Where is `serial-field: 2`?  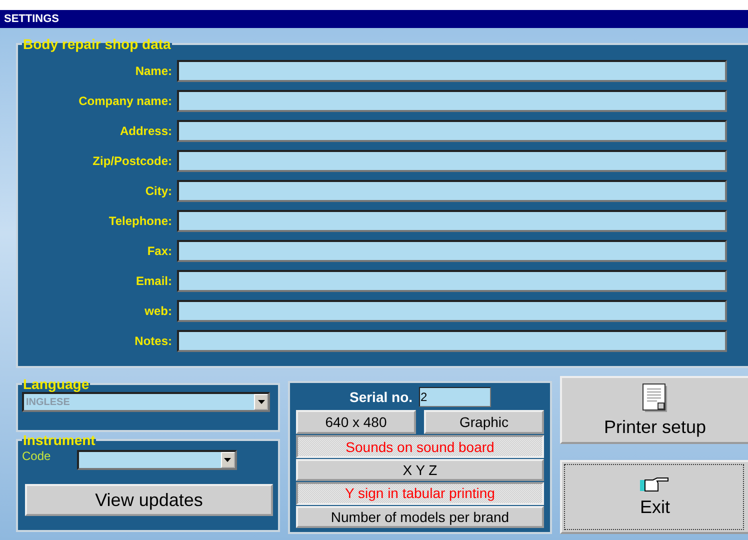 serial-field: 2 is located at coordinates (454, 397).